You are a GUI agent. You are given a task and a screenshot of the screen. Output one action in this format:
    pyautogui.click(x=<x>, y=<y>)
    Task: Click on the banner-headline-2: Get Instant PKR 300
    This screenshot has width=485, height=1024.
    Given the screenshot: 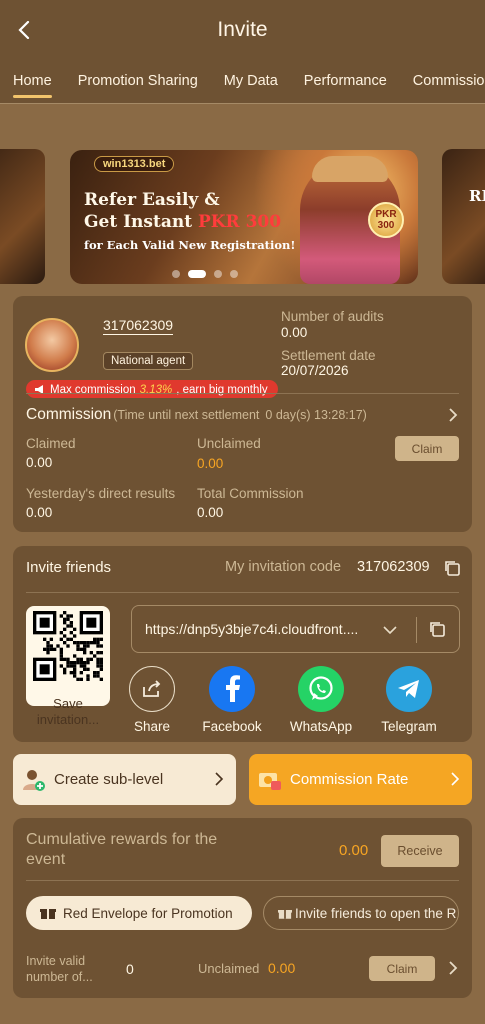 What is the action you would take?
    pyautogui.click(x=182, y=222)
    